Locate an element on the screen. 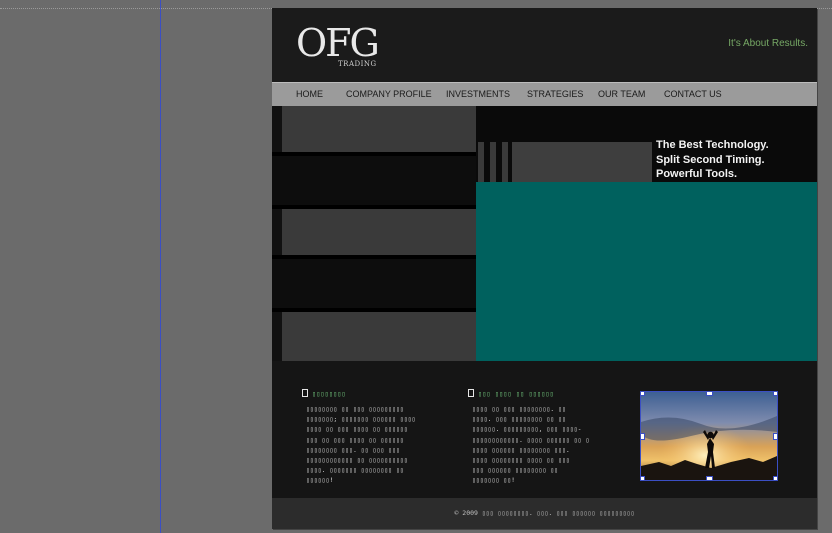 The width and height of the screenshot is (832, 533). hero-line-1: The Best Technology. is located at coordinates (712, 145).